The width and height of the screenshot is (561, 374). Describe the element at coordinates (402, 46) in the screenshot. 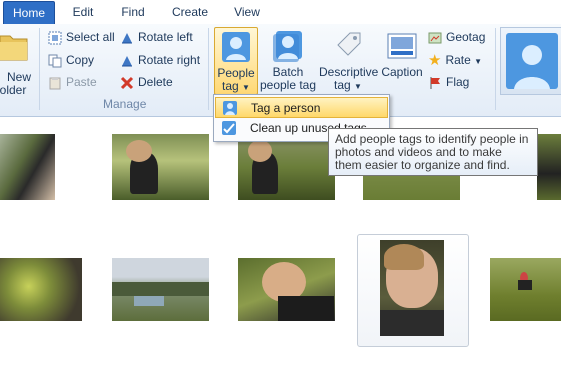

I see `caption-icon` at that location.